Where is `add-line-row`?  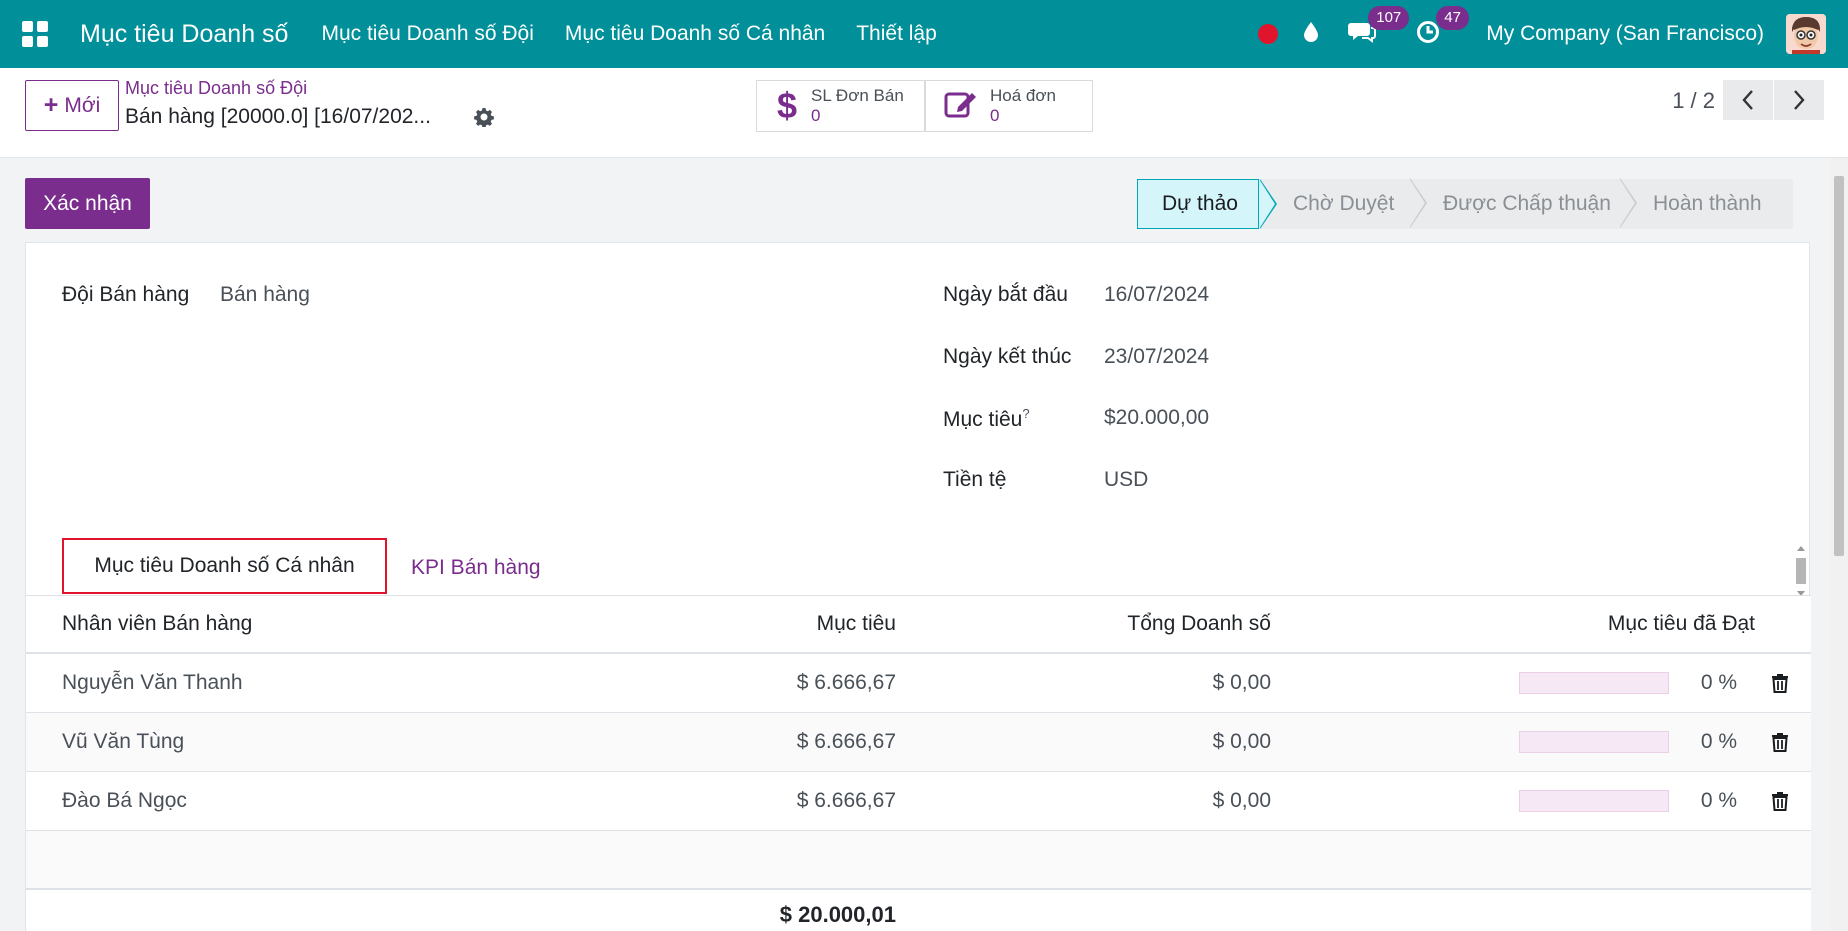
add-line-row is located at coordinates (918, 860).